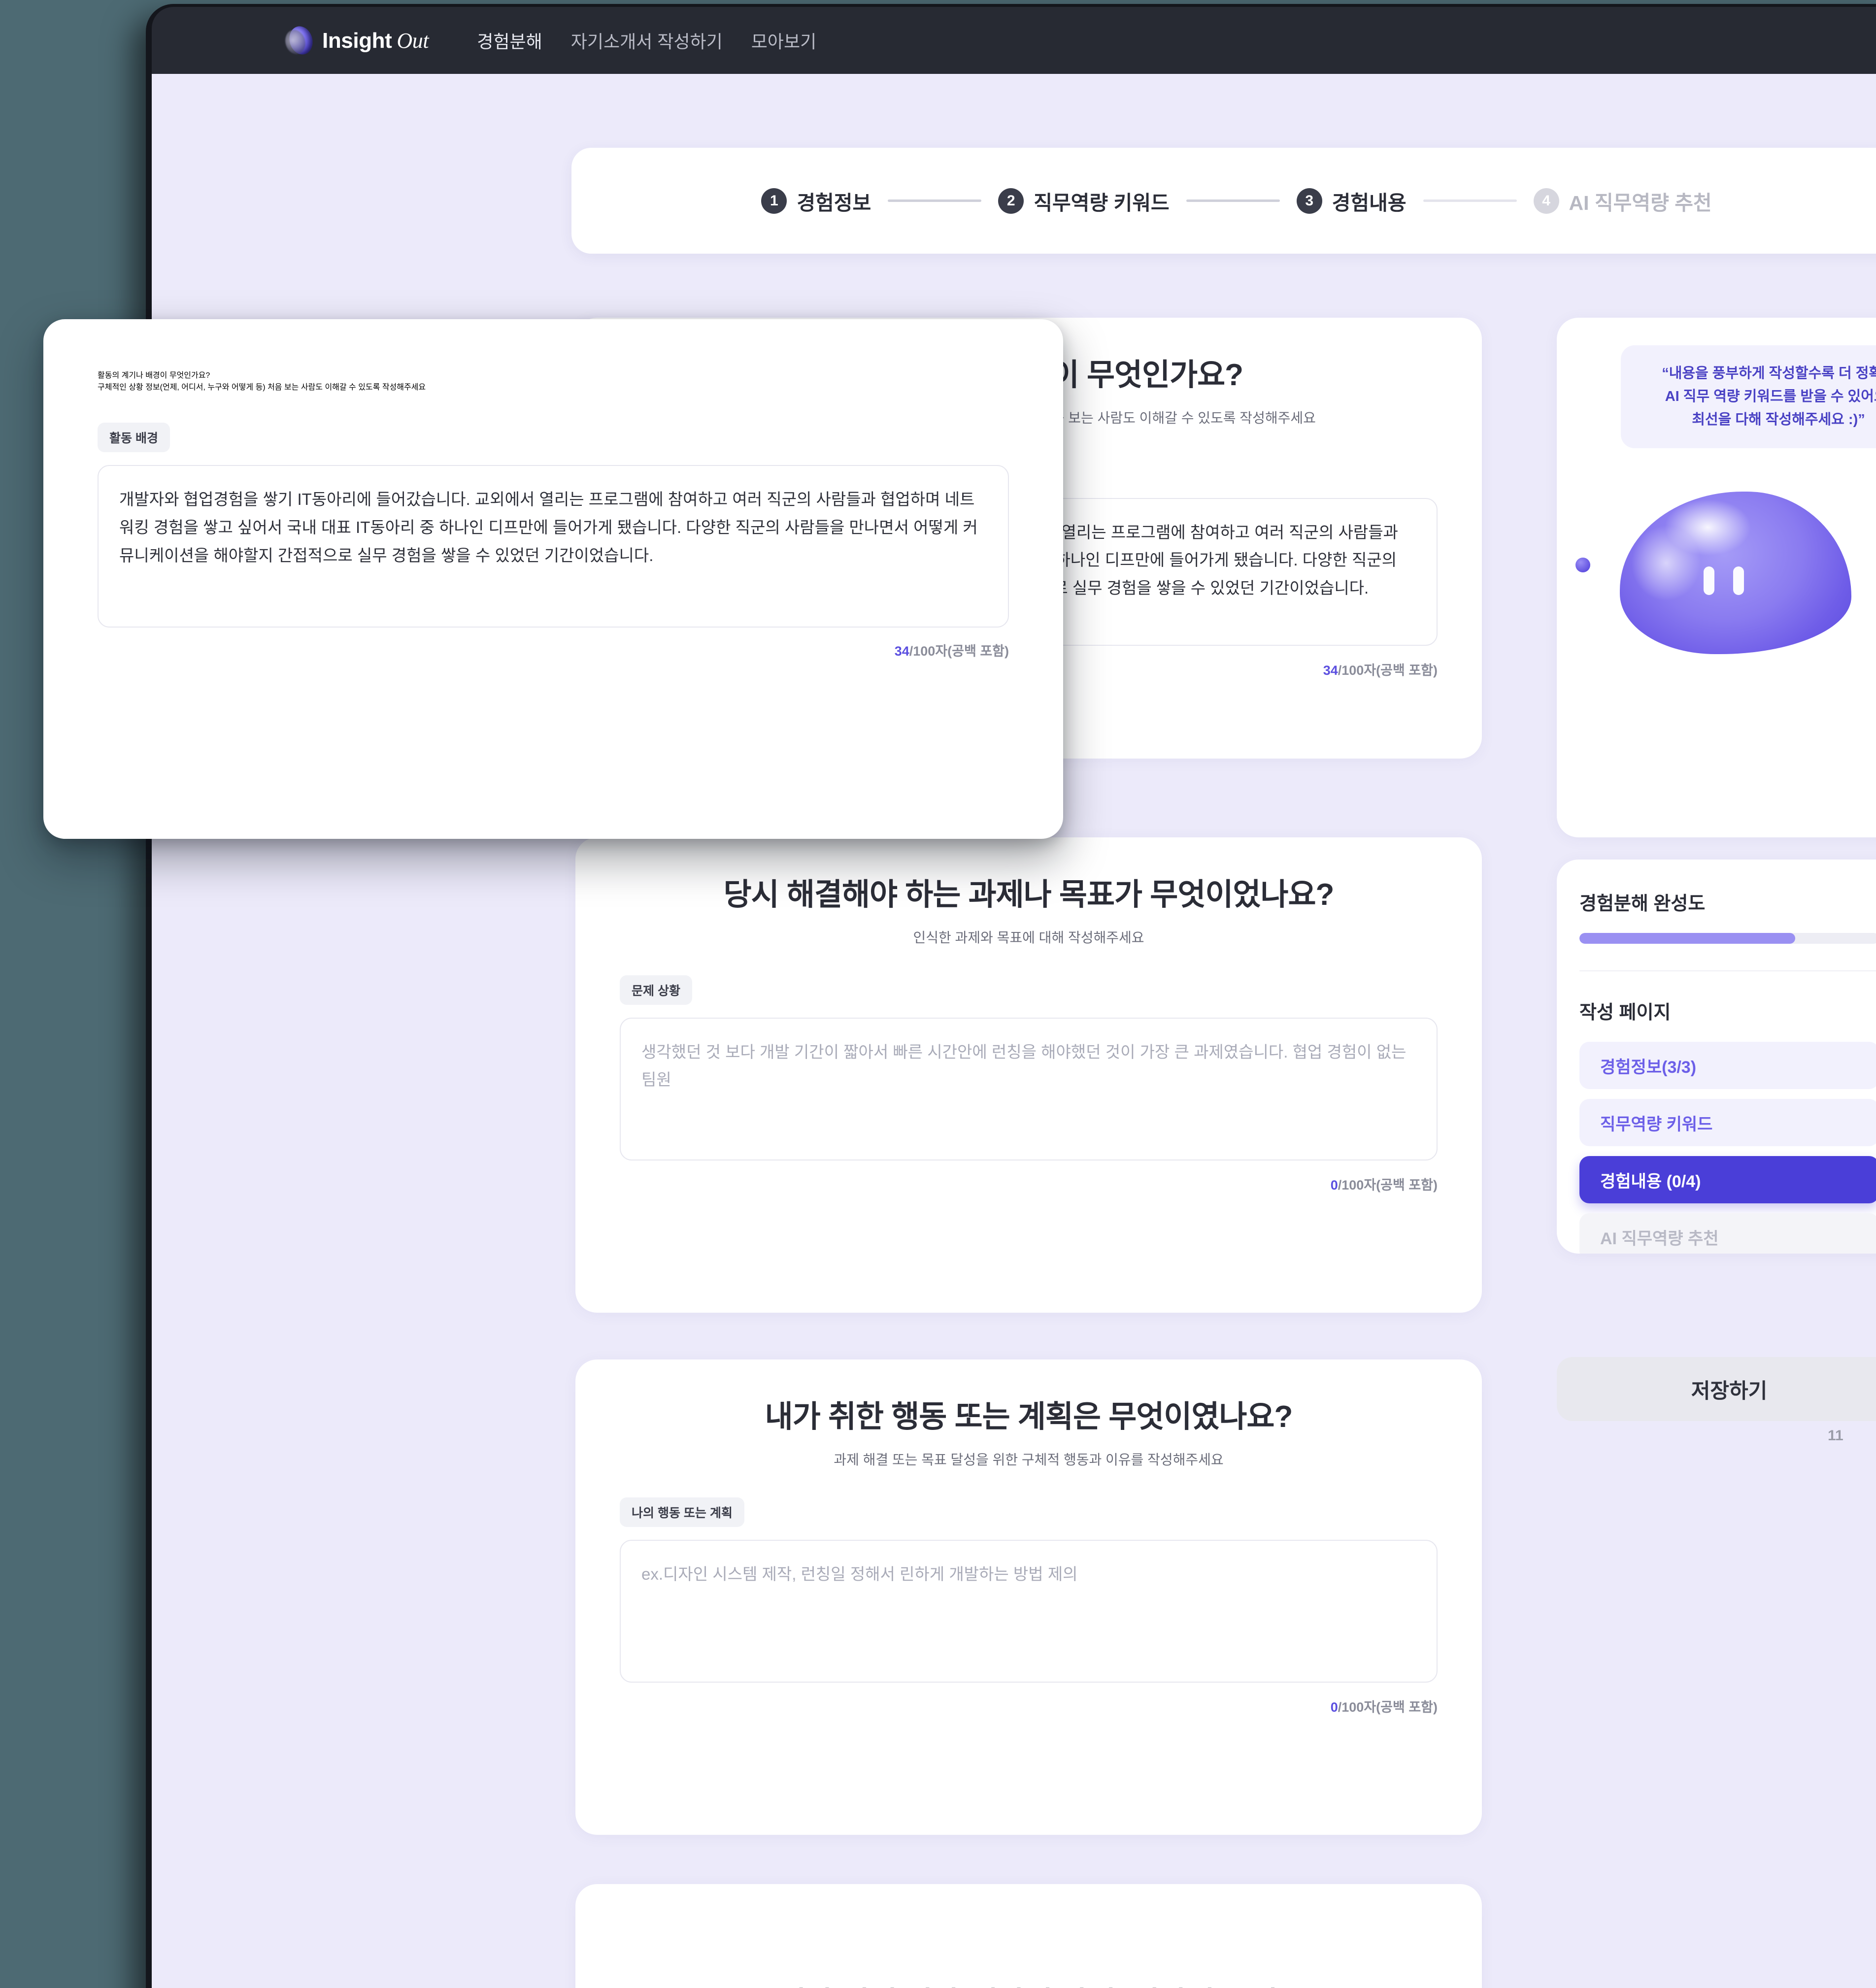 The width and height of the screenshot is (1876, 1988). I want to click on brand-name-bold: Insight, so click(357, 40).